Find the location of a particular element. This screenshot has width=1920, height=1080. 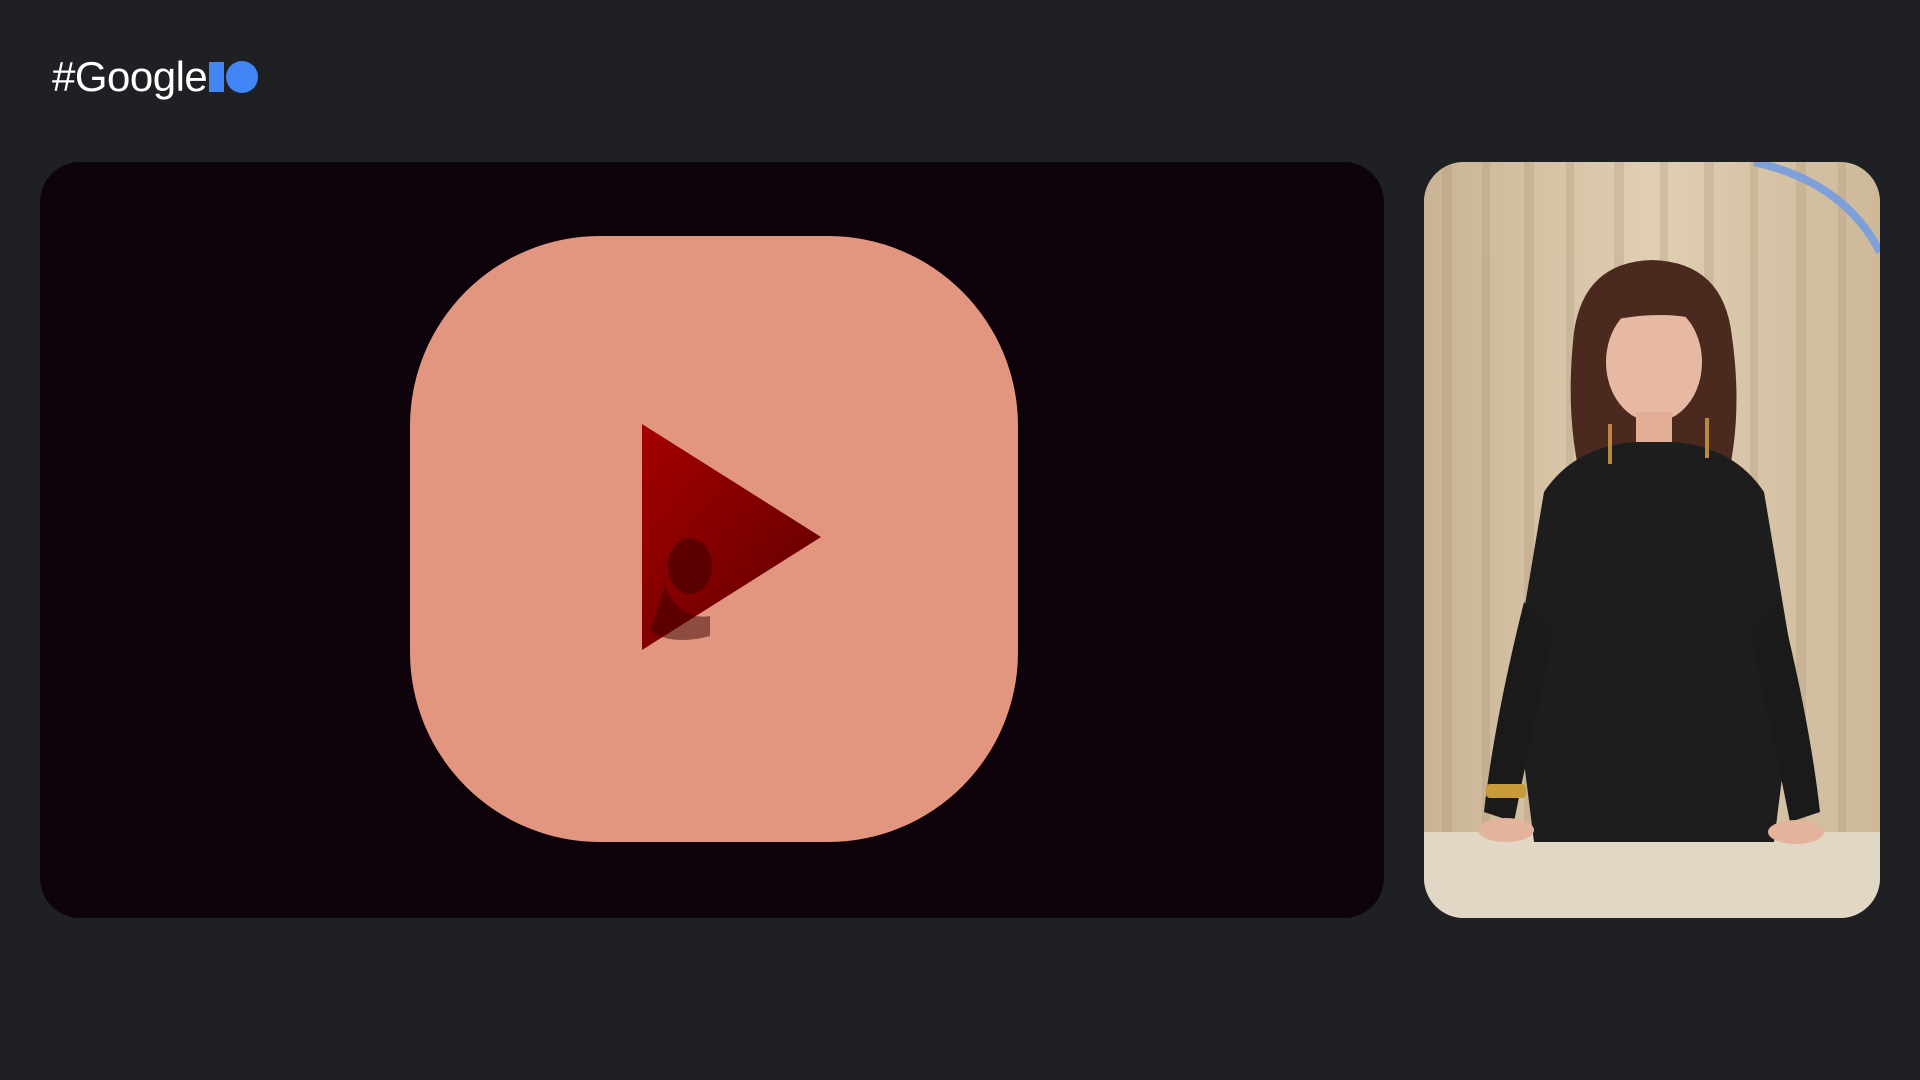

io-mark-icon is located at coordinates (234, 77).